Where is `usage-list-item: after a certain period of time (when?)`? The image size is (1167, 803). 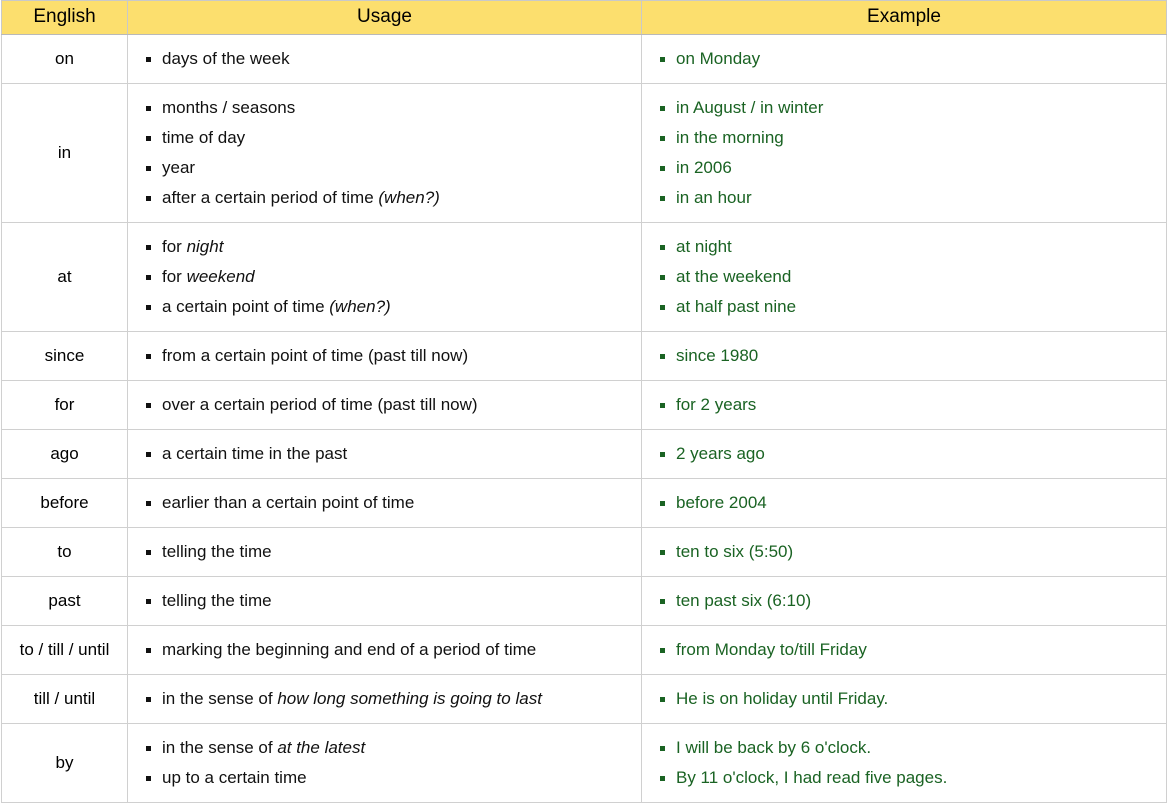
usage-list-item: after a certain period of time (when?) is located at coordinates (387, 198).